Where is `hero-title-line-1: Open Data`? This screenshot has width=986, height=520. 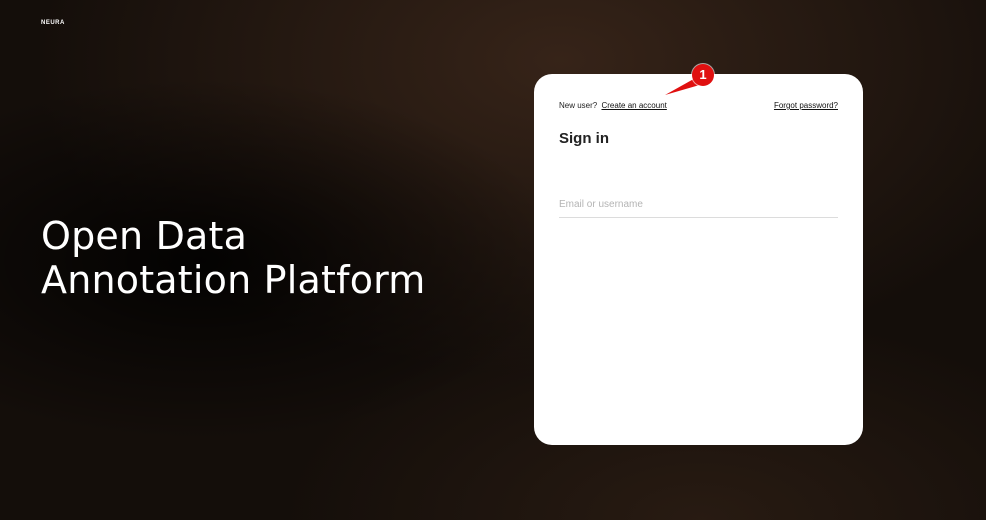
hero-title-line-1: Open Data is located at coordinates (144, 236).